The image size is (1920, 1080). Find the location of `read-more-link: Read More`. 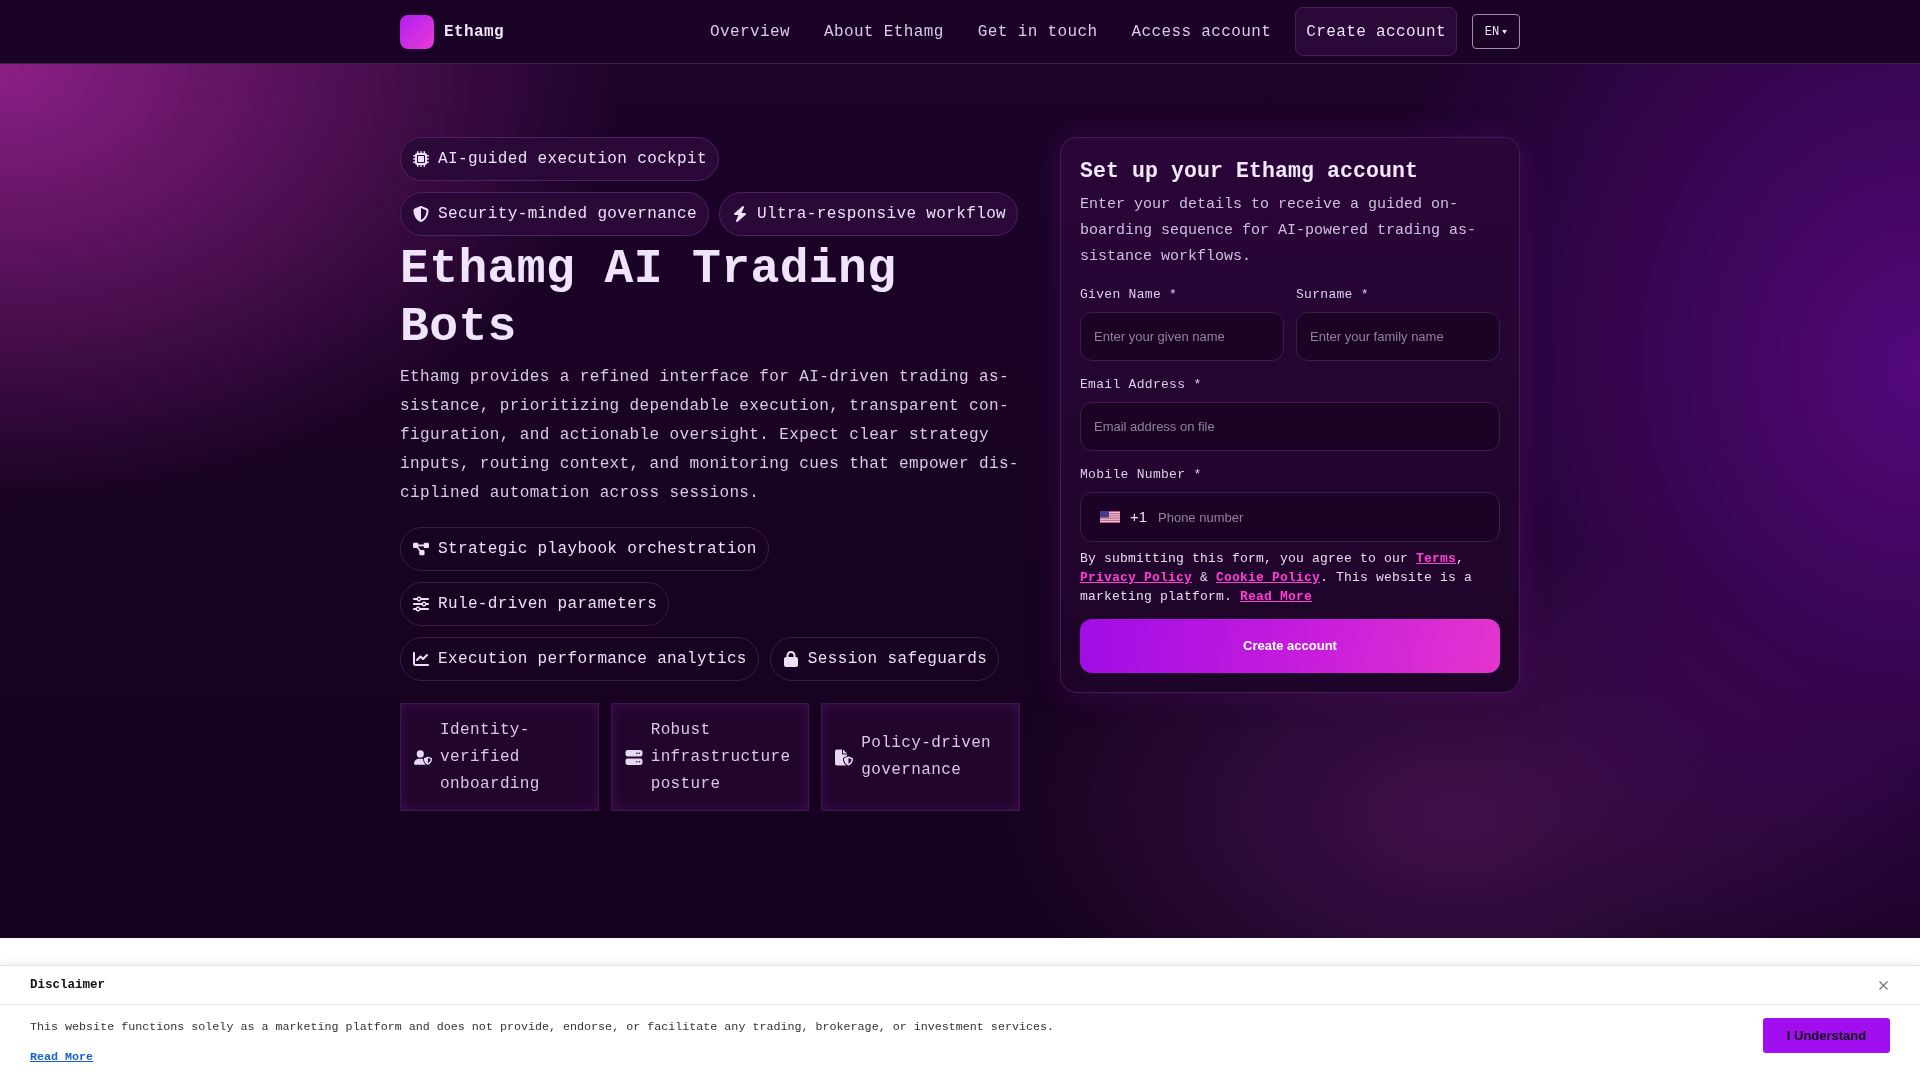

read-more-link: Read More is located at coordinates (62, 1057).